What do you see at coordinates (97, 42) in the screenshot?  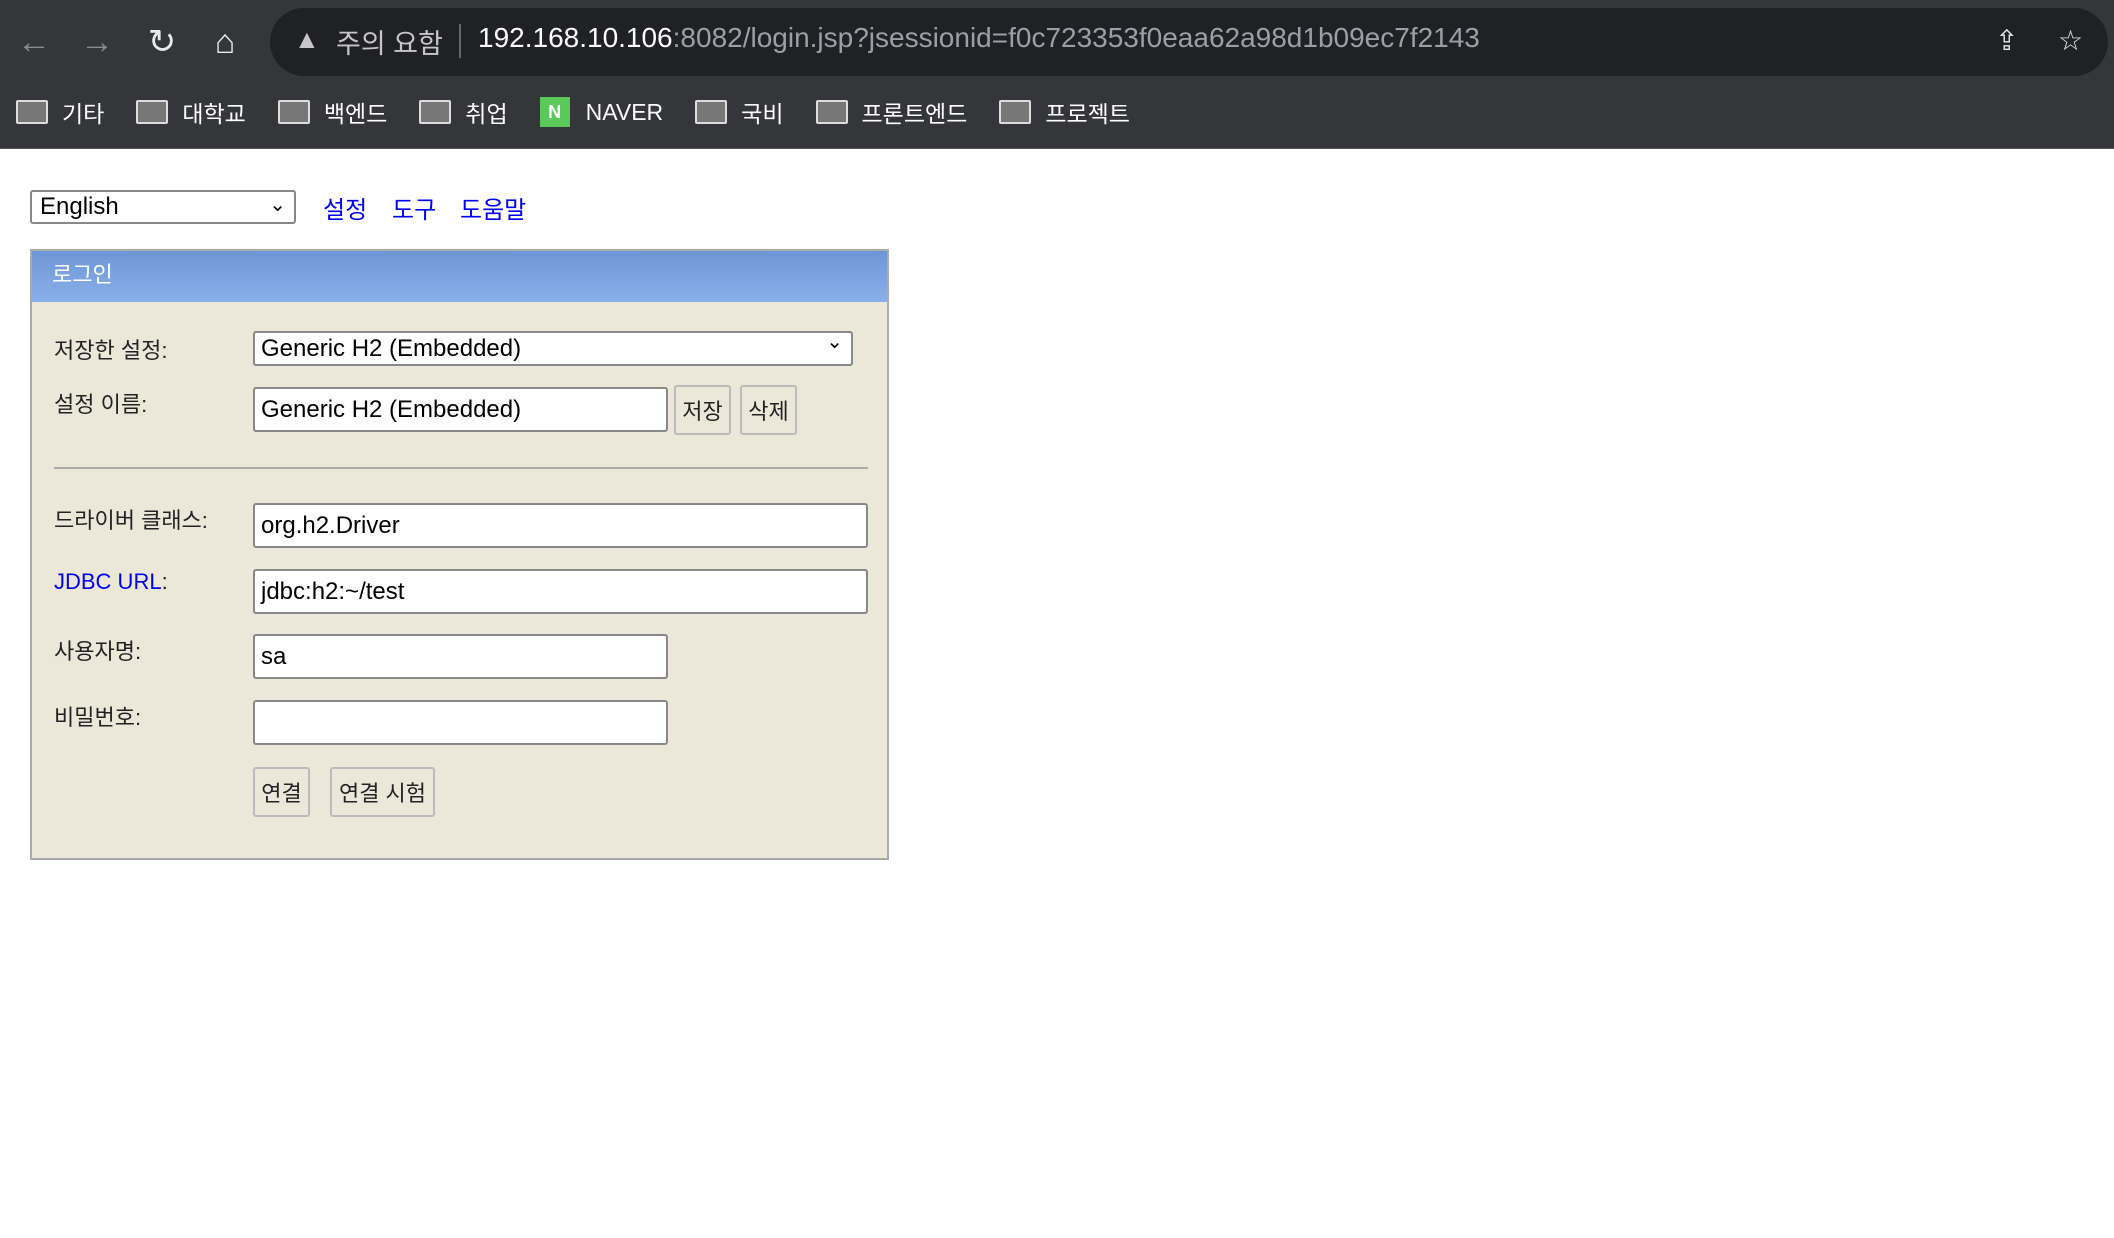 I see `forward-icon: →` at bounding box center [97, 42].